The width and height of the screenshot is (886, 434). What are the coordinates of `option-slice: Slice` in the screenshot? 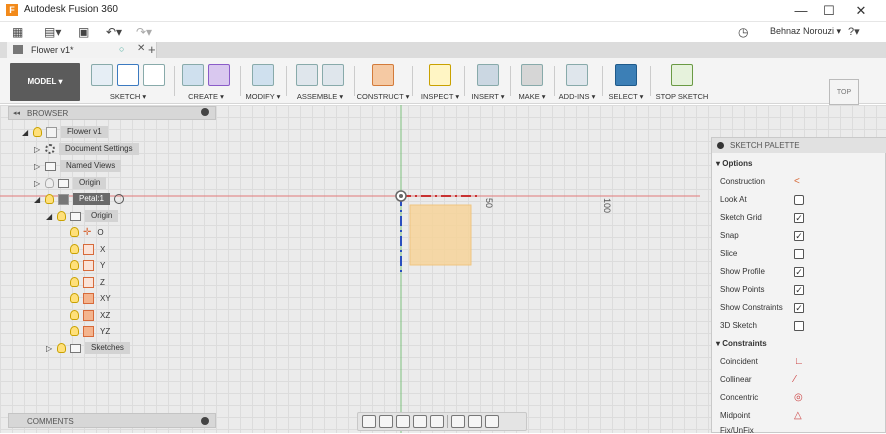 It's located at (800, 254).